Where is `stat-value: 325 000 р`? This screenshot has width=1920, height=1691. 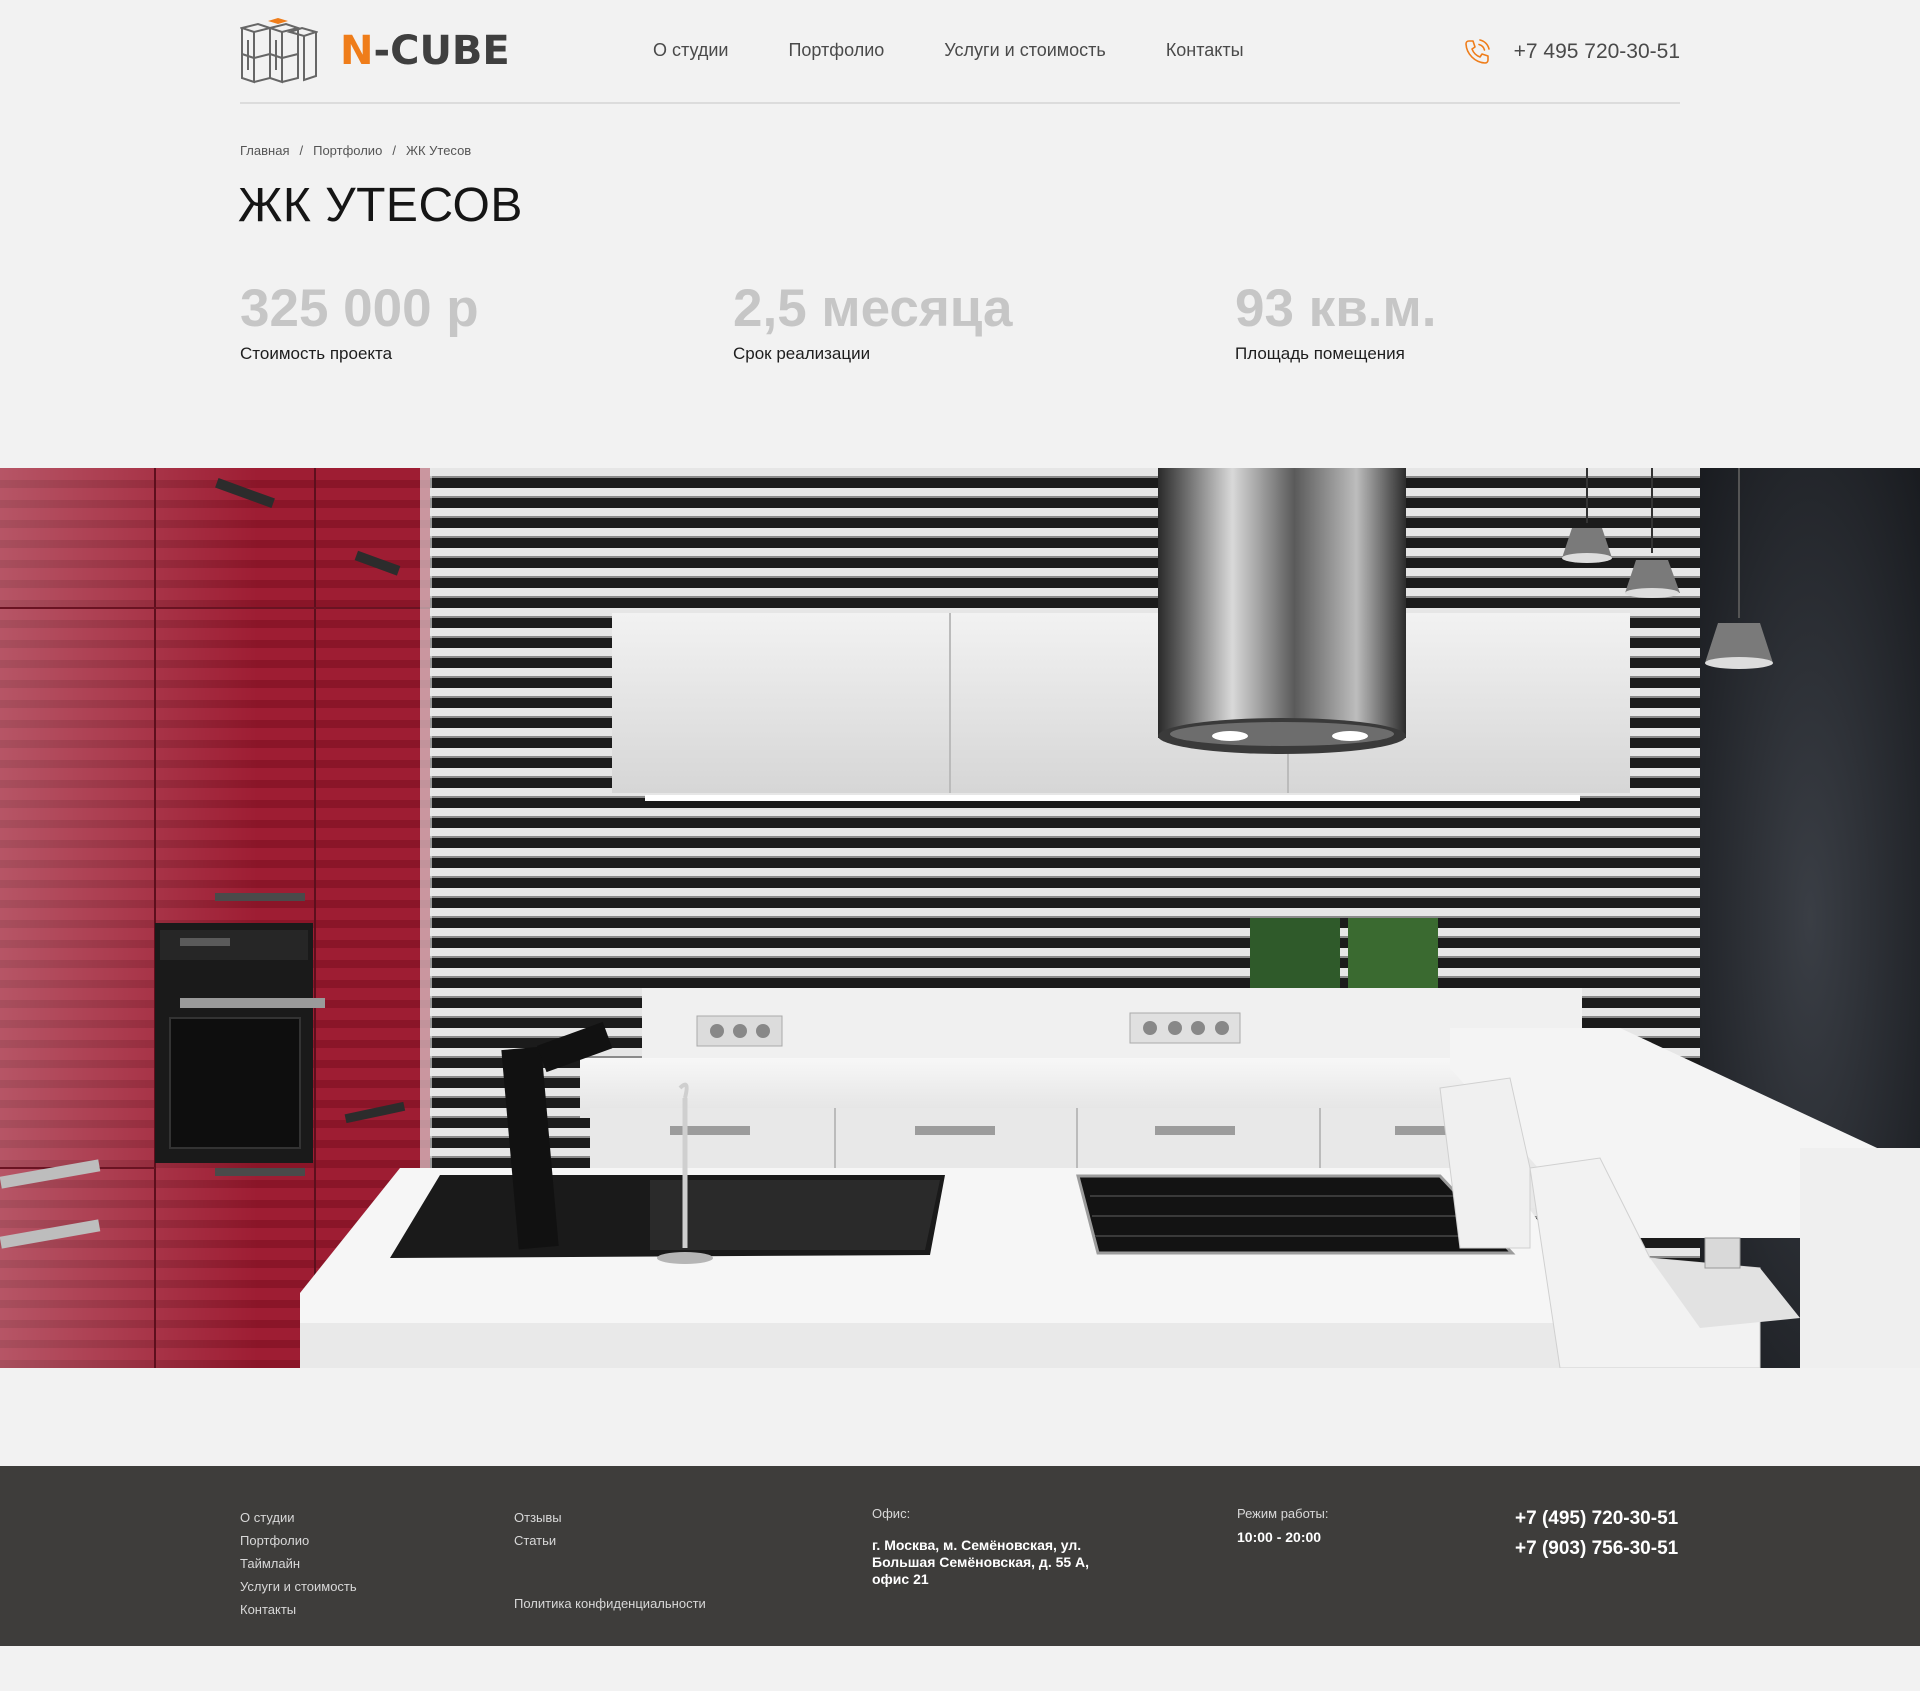 stat-value: 325 000 р is located at coordinates (359, 308).